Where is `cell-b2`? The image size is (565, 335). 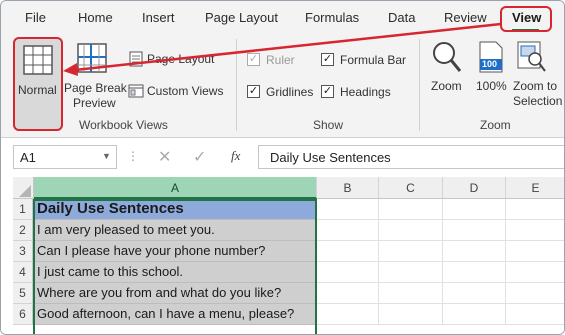 cell-b2 is located at coordinates (348, 230).